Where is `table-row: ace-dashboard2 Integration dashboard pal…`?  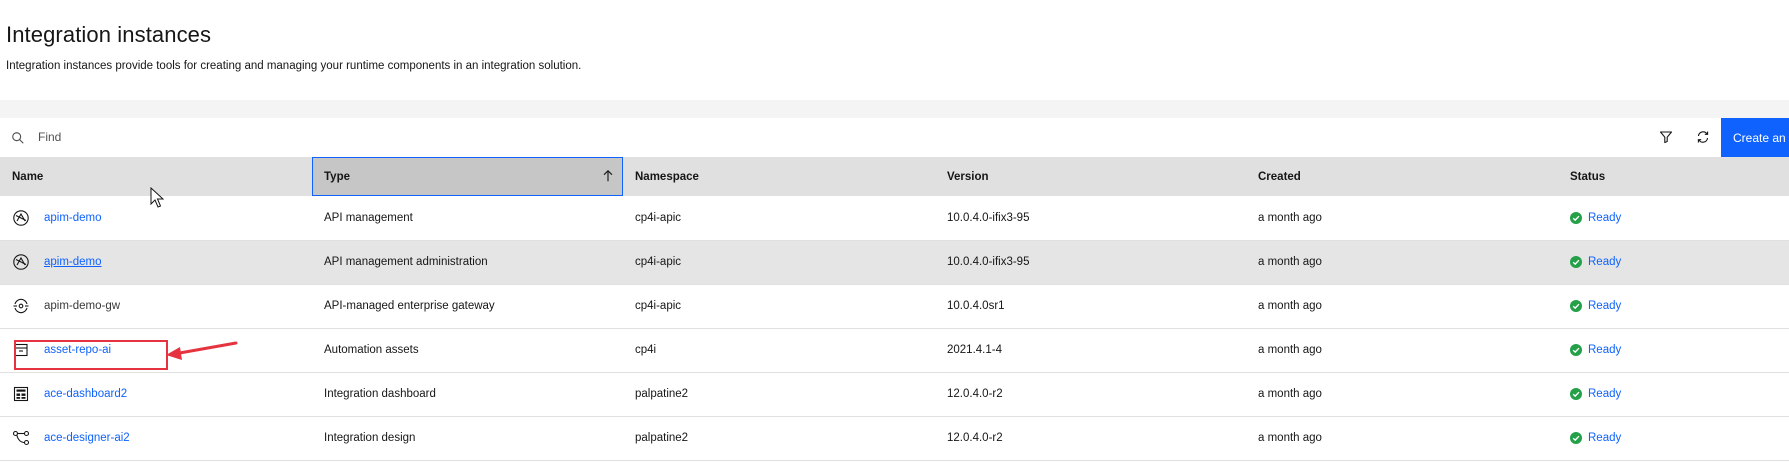 table-row: ace-dashboard2 Integration dashboard pal… is located at coordinates (894, 394).